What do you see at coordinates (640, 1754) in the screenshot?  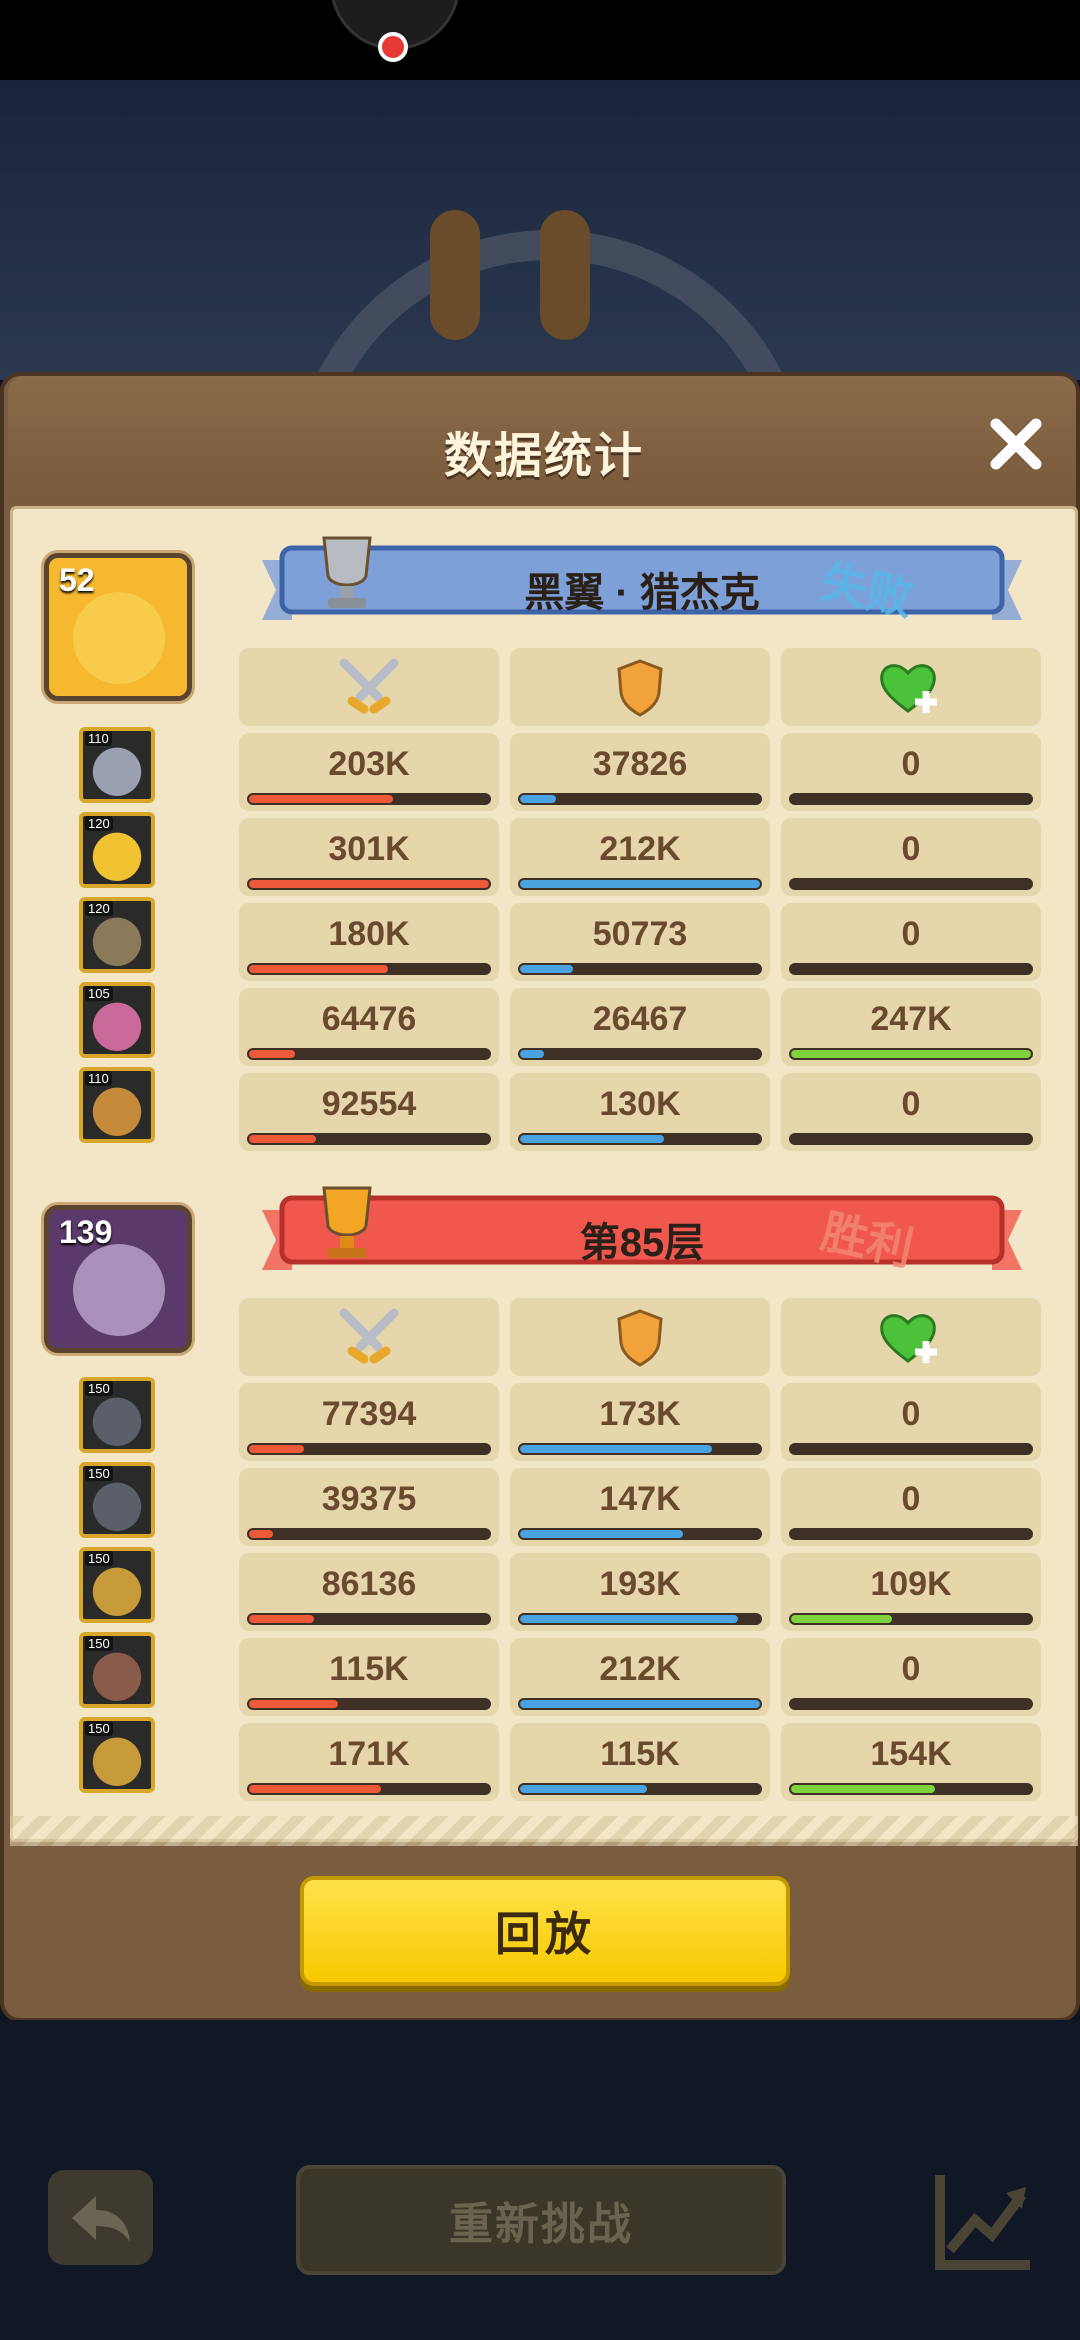 I see `stat-value: 115K` at bounding box center [640, 1754].